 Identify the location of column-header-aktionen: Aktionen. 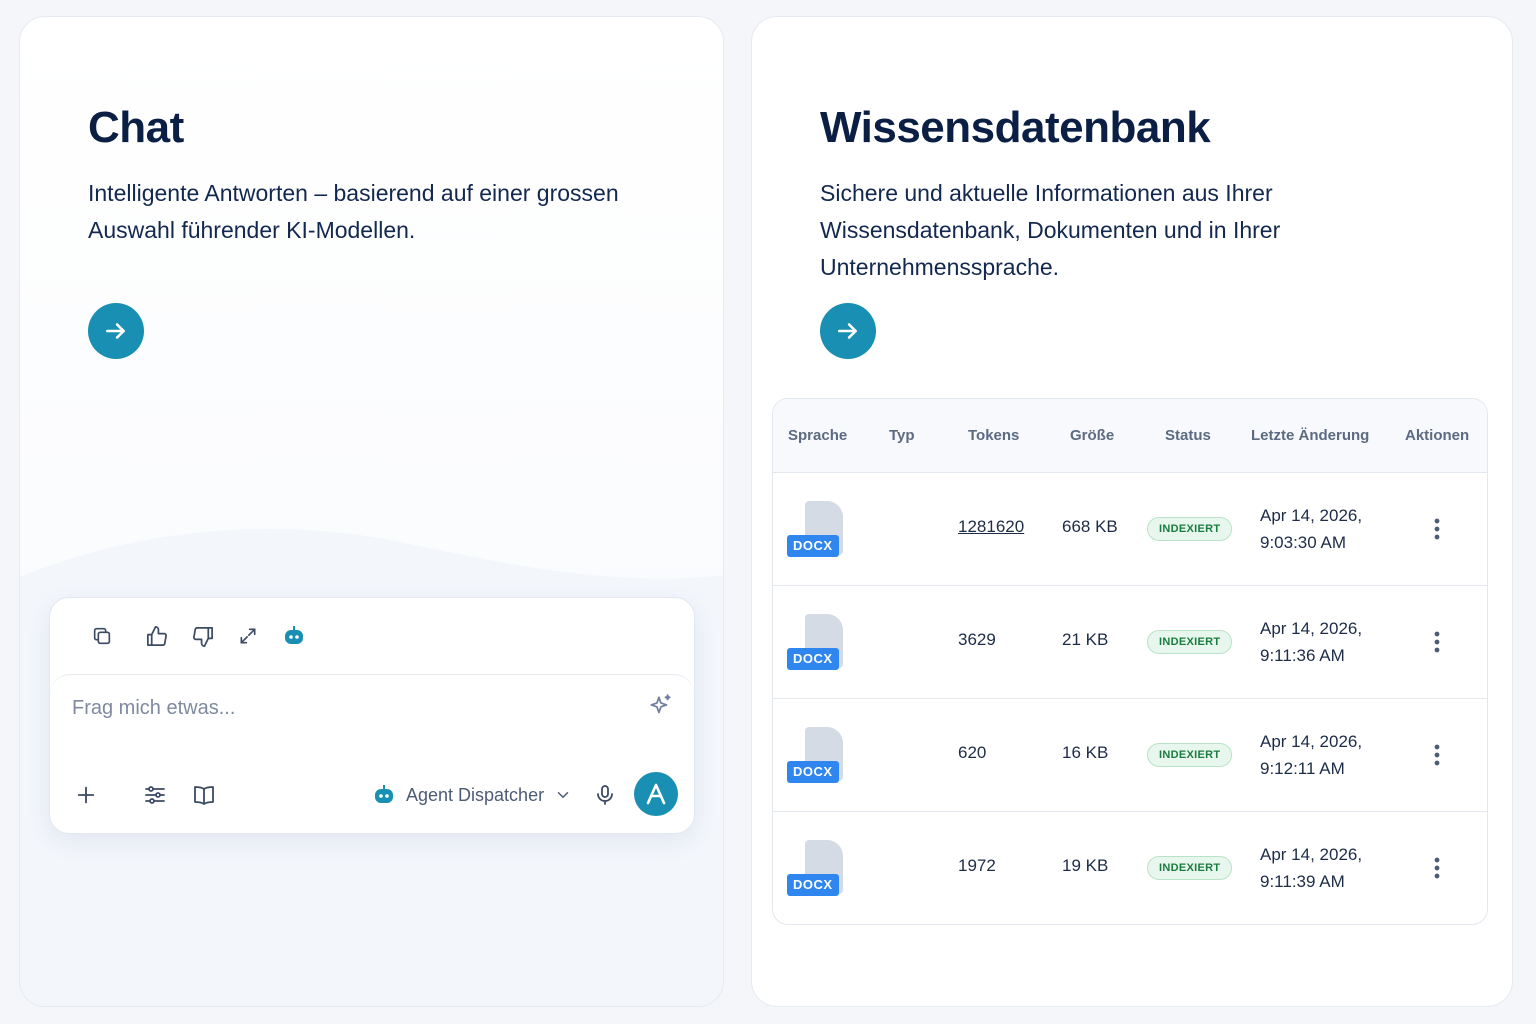
(1437, 435).